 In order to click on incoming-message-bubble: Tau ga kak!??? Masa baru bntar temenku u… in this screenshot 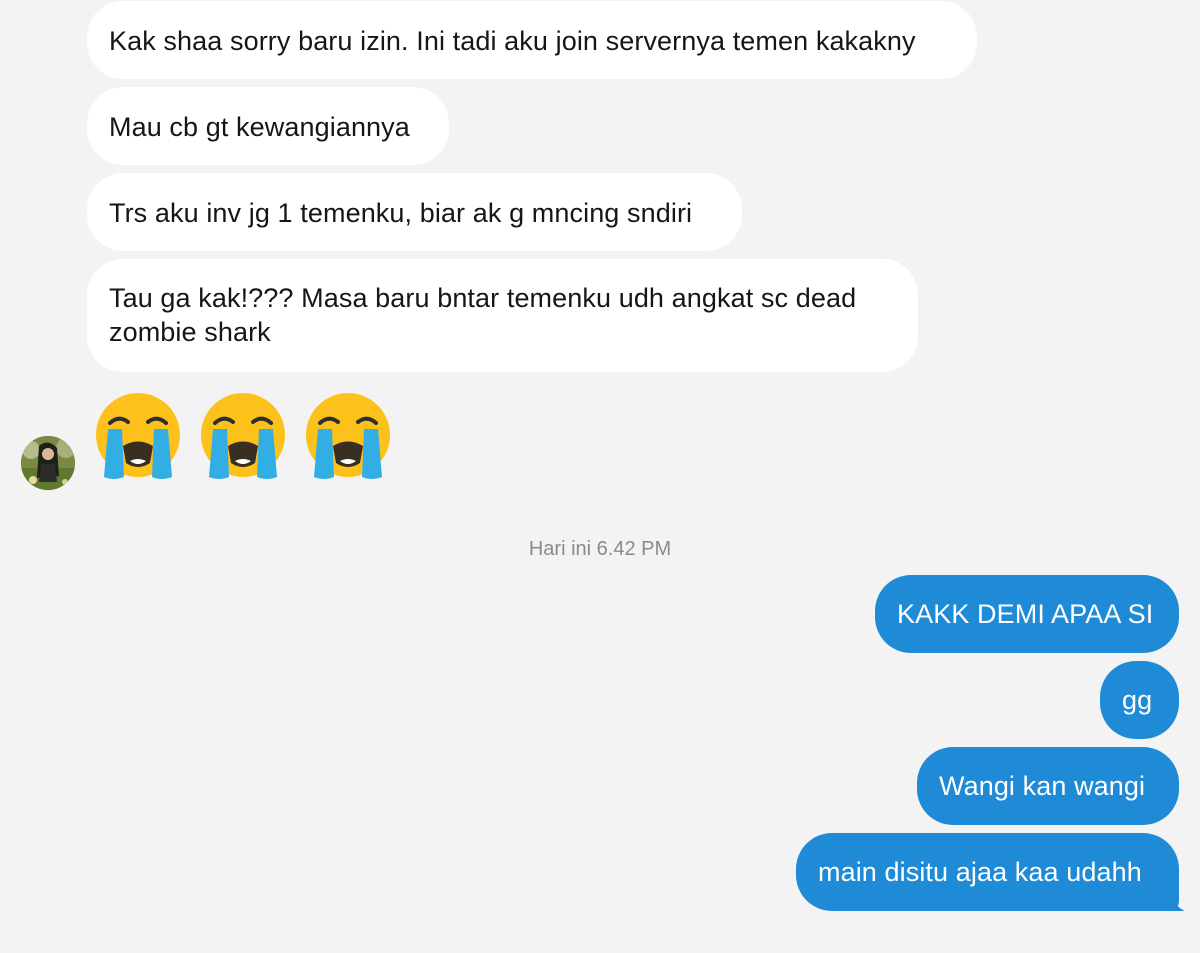, I will do `click(502, 315)`.